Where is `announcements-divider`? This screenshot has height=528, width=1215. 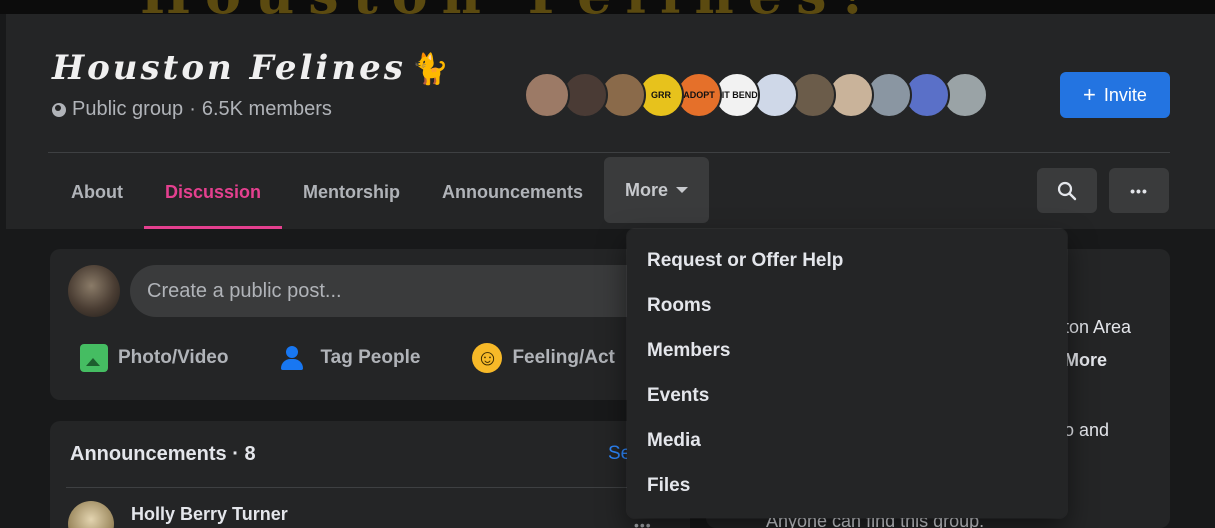 announcements-divider is located at coordinates (362, 487).